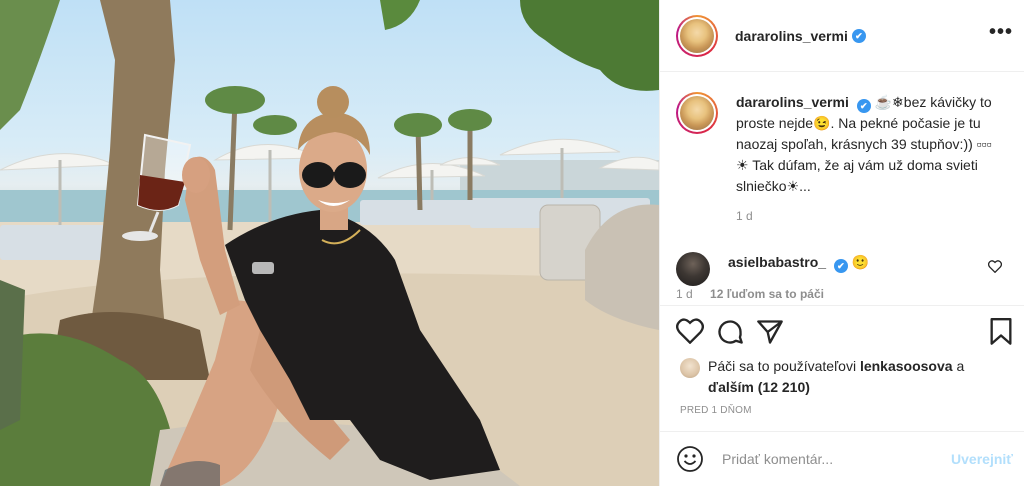  I want to click on emoji-icon, so click(690, 459).